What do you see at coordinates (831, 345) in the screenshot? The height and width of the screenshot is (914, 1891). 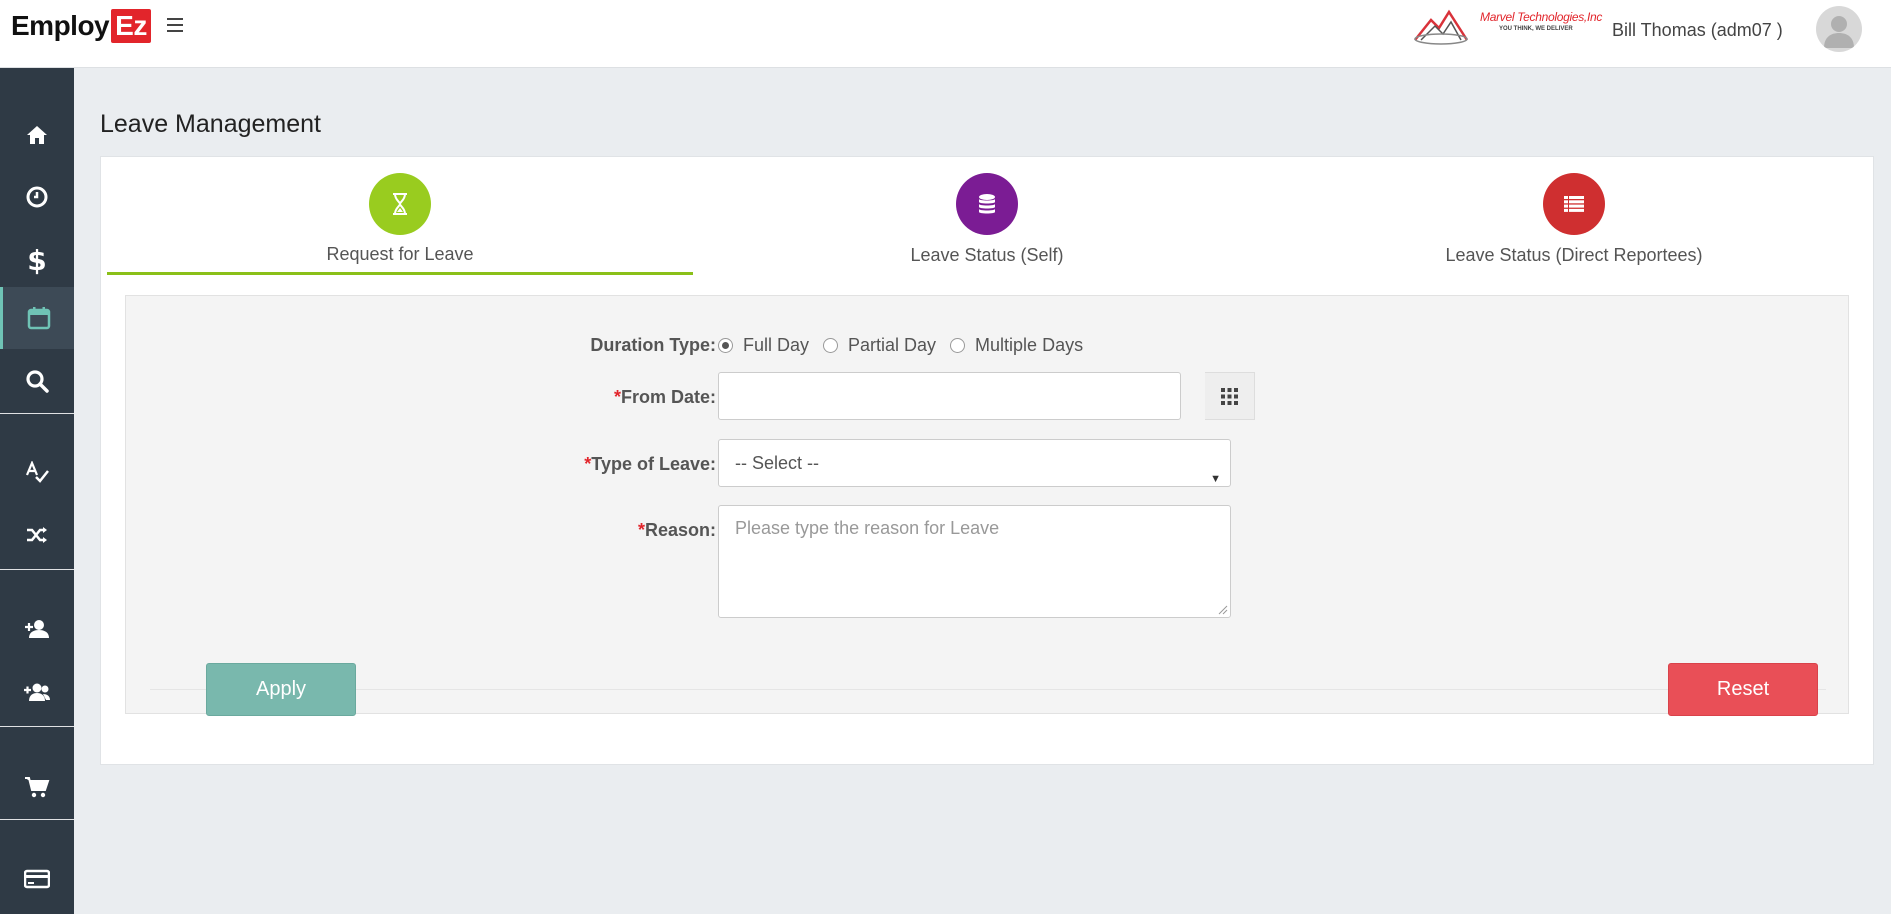 I see `radio-partial-day` at bounding box center [831, 345].